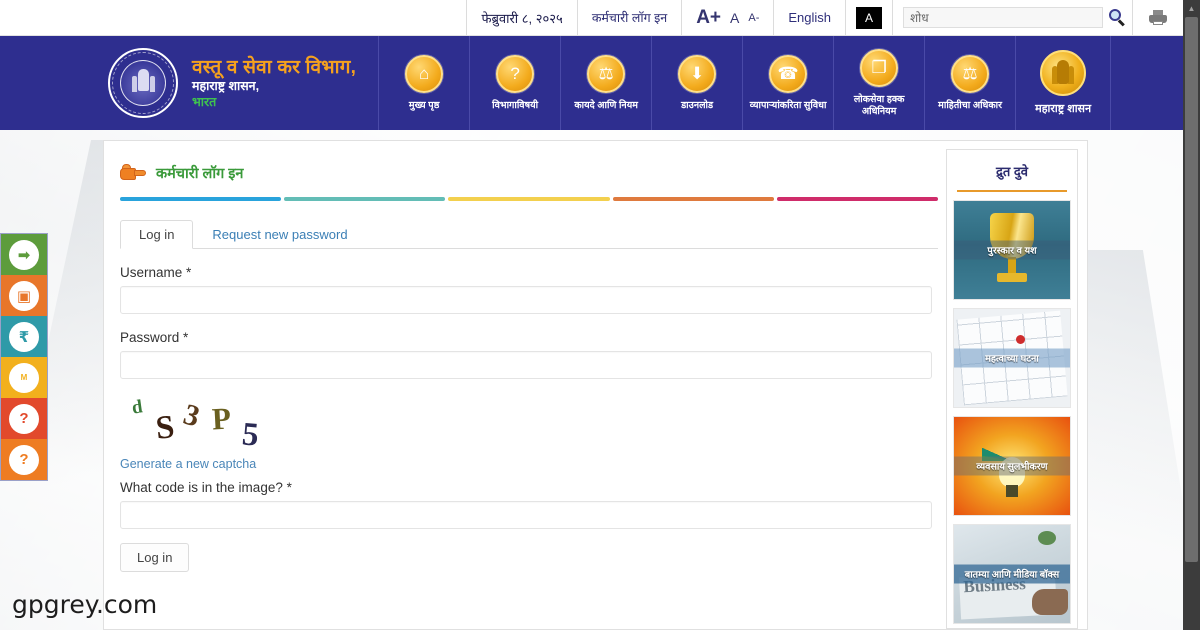 This screenshot has height=630, width=1200. What do you see at coordinates (708, 18) in the screenshot?
I see `font-increase-button: A+` at bounding box center [708, 18].